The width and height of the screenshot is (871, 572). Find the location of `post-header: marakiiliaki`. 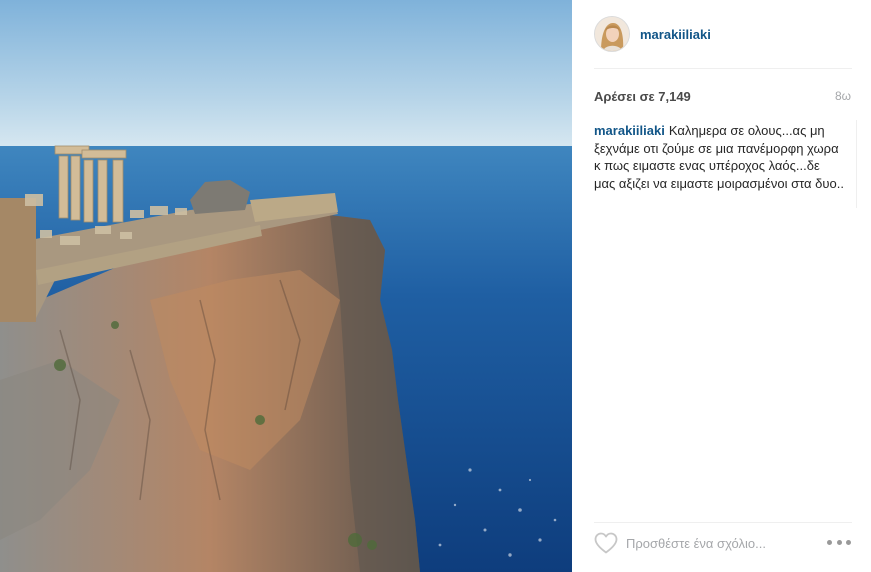

post-header: marakiiliaki is located at coordinates (723, 34).